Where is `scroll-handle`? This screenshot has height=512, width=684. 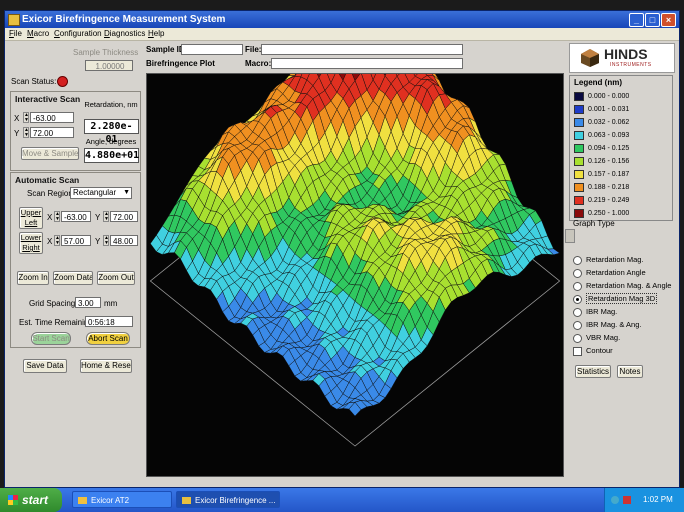 scroll-handle is located at coordinates (570, 236).